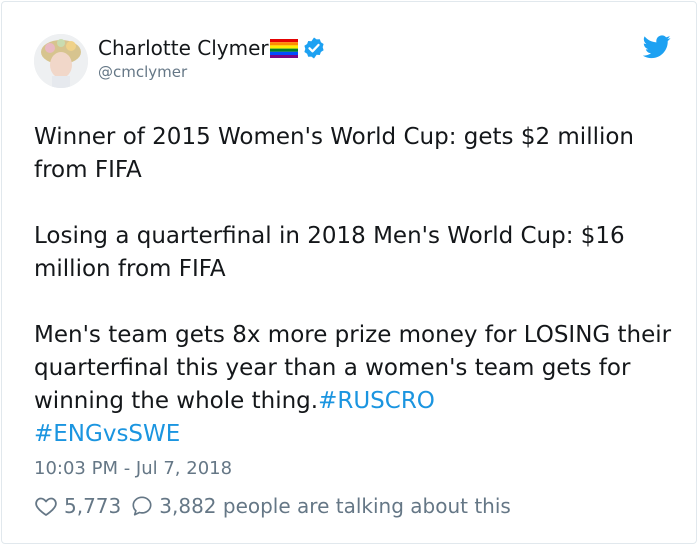 Image resolution: width=700 pixels, height=547 pixels. I want to click on heart-icon, so click(46, 506).